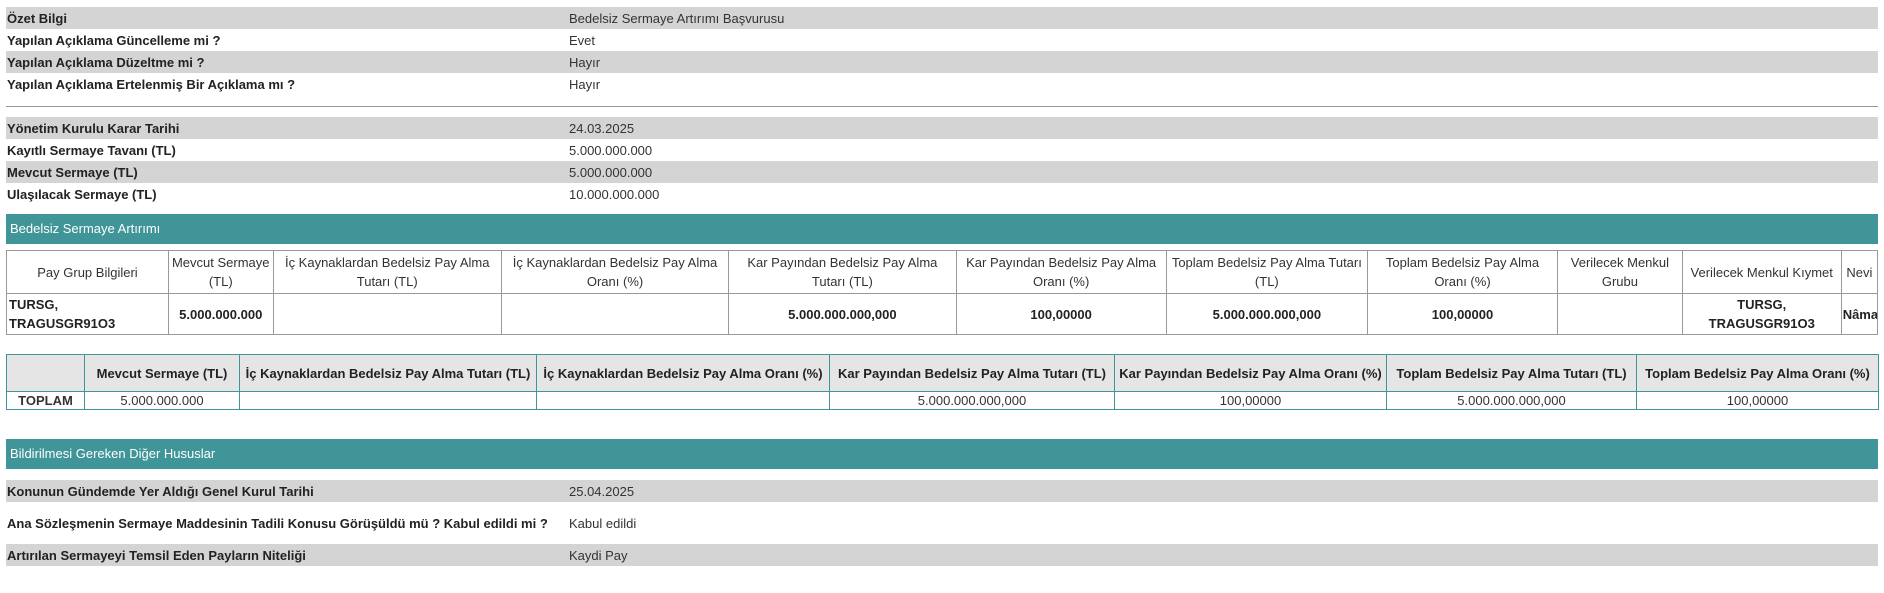 The height and width of the screenshot is (593, 1884). What do you see at coordinates (603, 523) in the screenshot?
I see `row-value: Kabul edildi` at bounding box center [603, 523].